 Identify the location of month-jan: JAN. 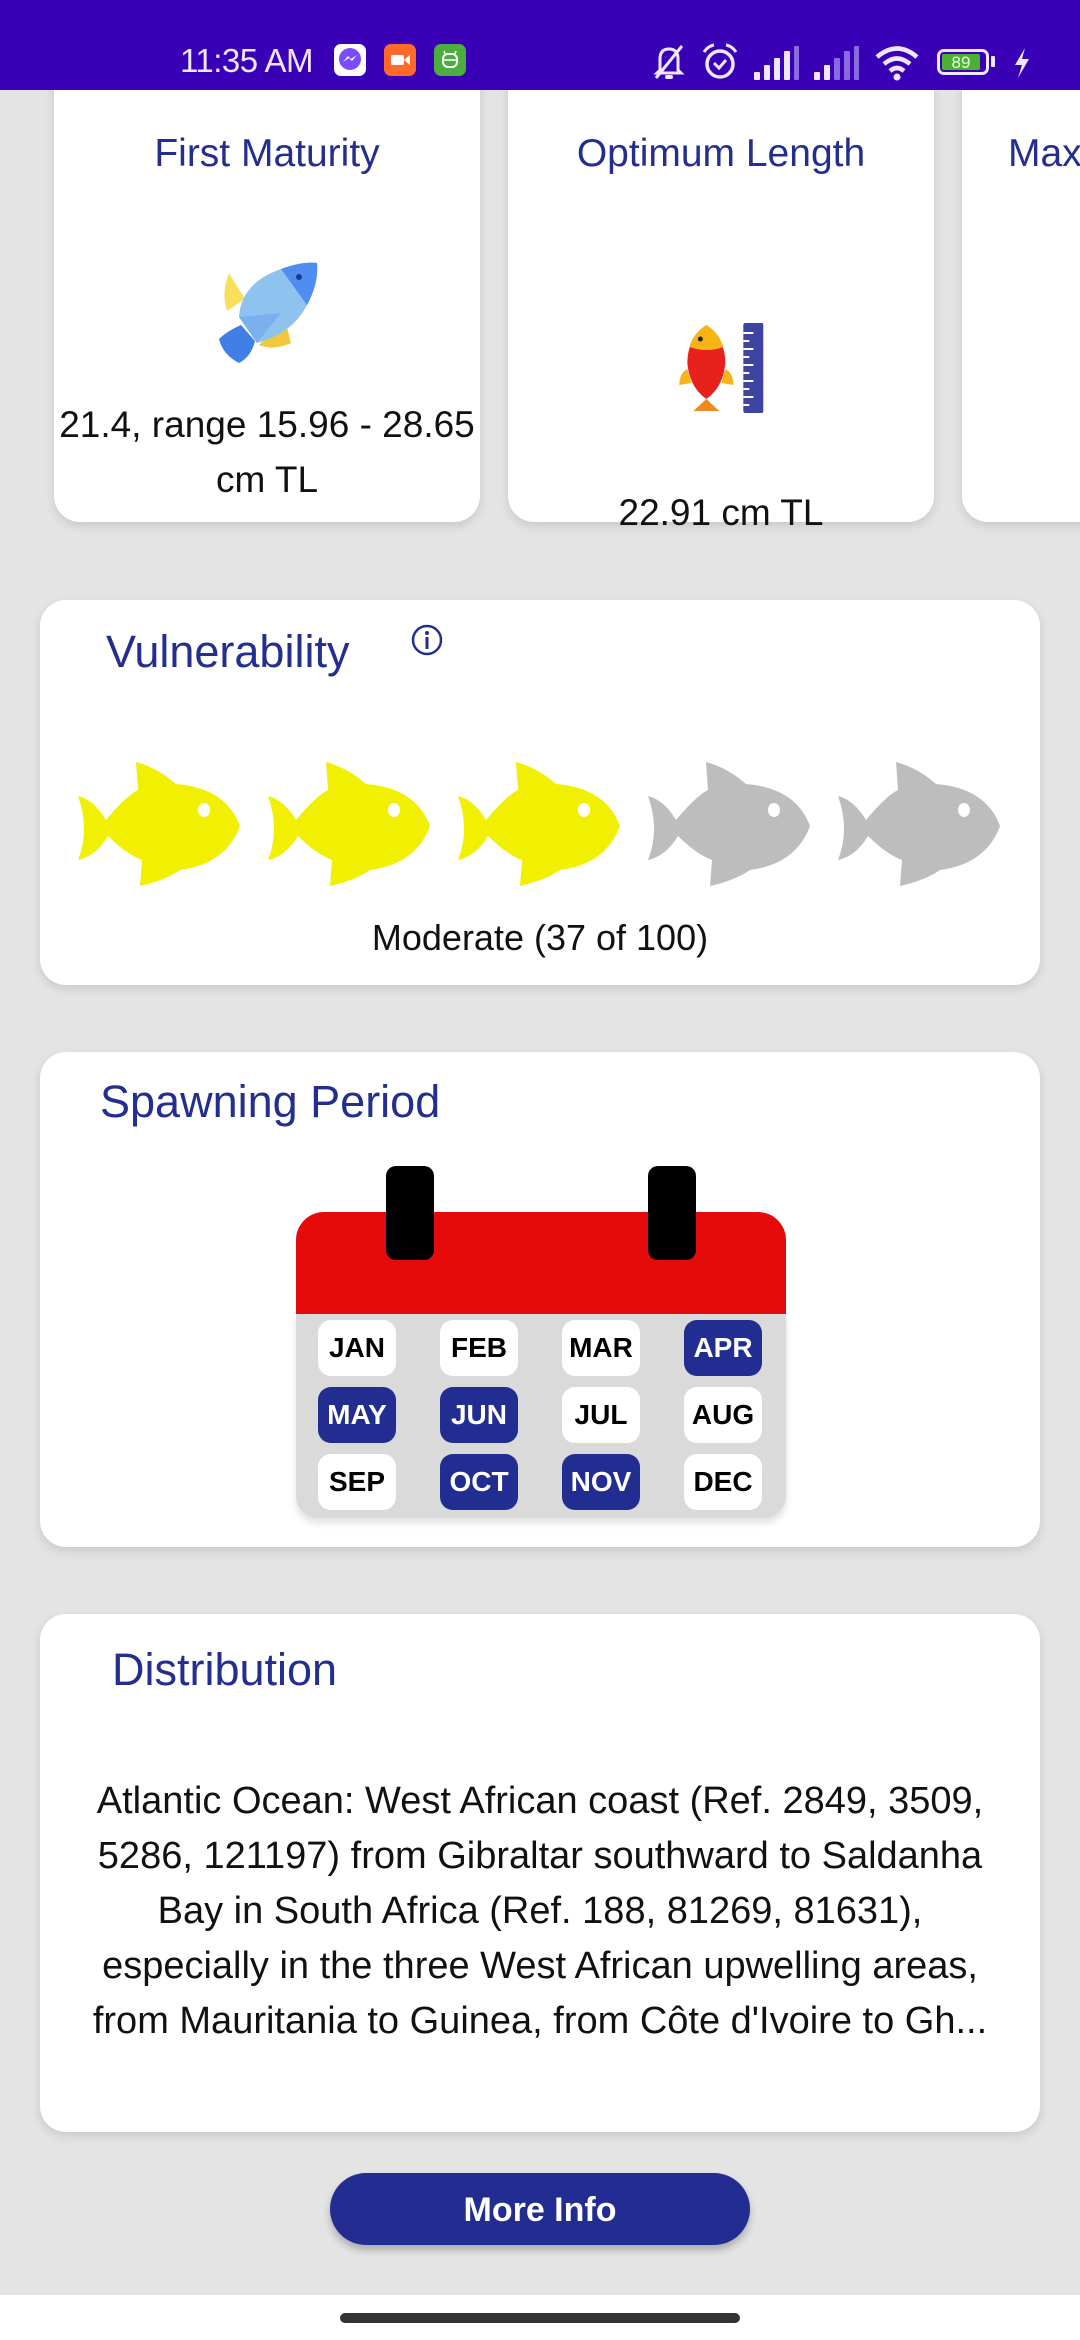
(357, 1348).